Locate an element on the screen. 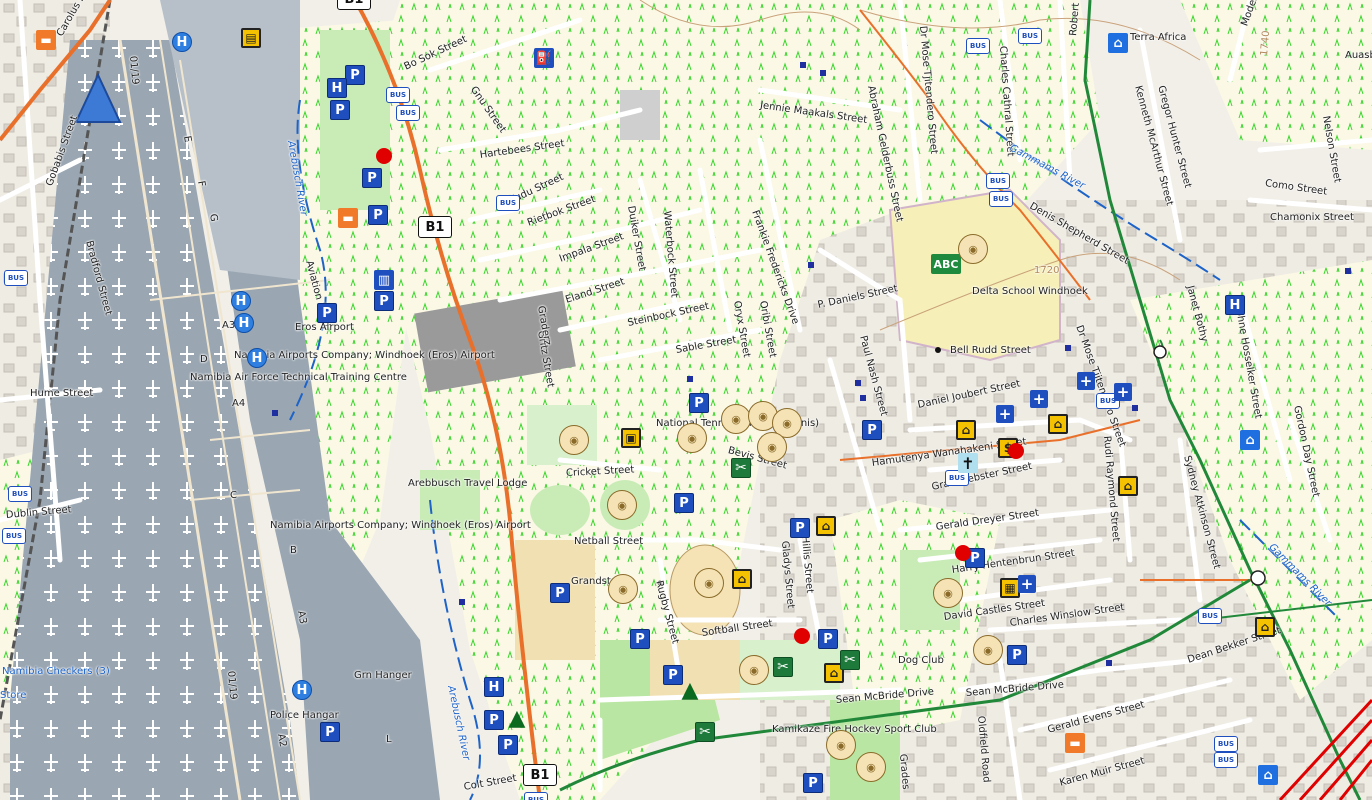 The height and width of the screenshot is (800, 1372). tree-icon: ▲ is located at coordinates (690, 690).